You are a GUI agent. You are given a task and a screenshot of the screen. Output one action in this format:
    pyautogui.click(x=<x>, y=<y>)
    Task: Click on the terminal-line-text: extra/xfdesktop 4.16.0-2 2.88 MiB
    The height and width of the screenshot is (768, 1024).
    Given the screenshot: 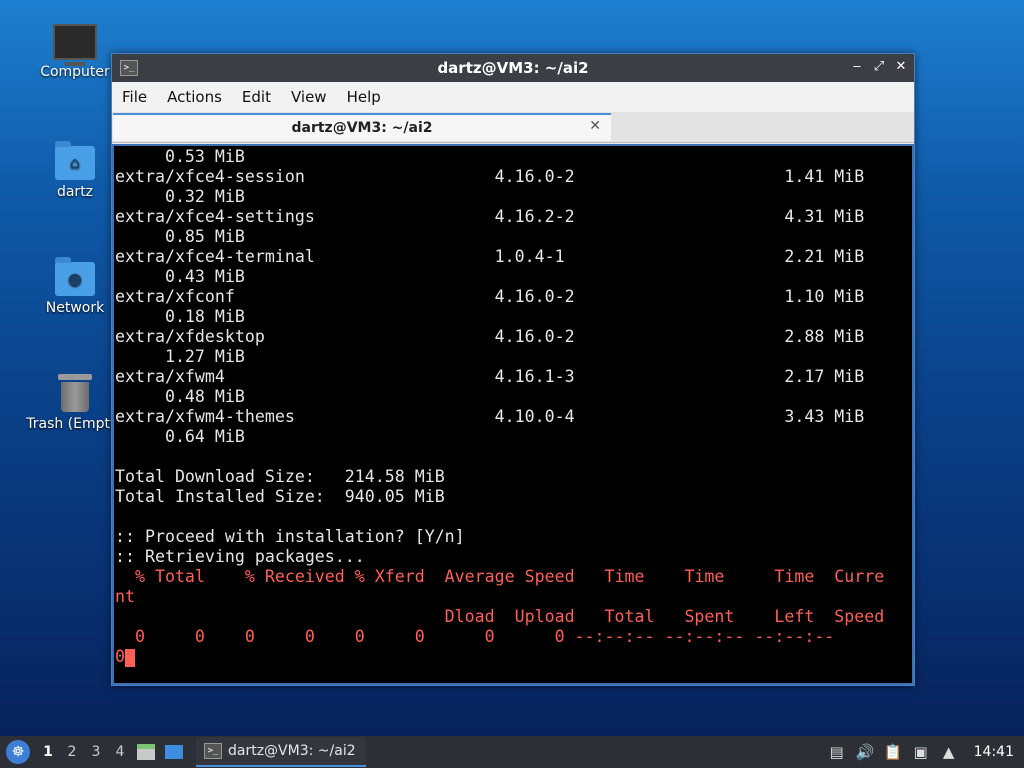 What is the action you would take?
    pyautogui.click(x=490, y=336)
    